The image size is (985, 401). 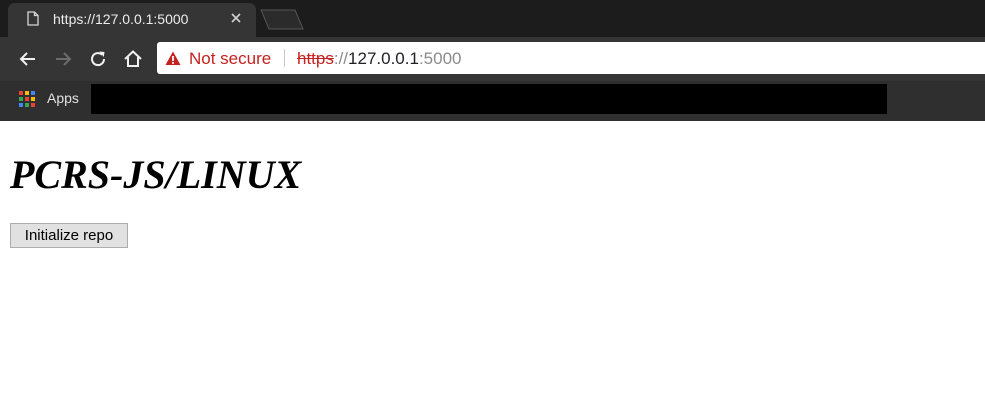 What do you see at coordinates (315, 58) in the screenshot?
I see `url-scheme: https` at bounding box center [315, 58].